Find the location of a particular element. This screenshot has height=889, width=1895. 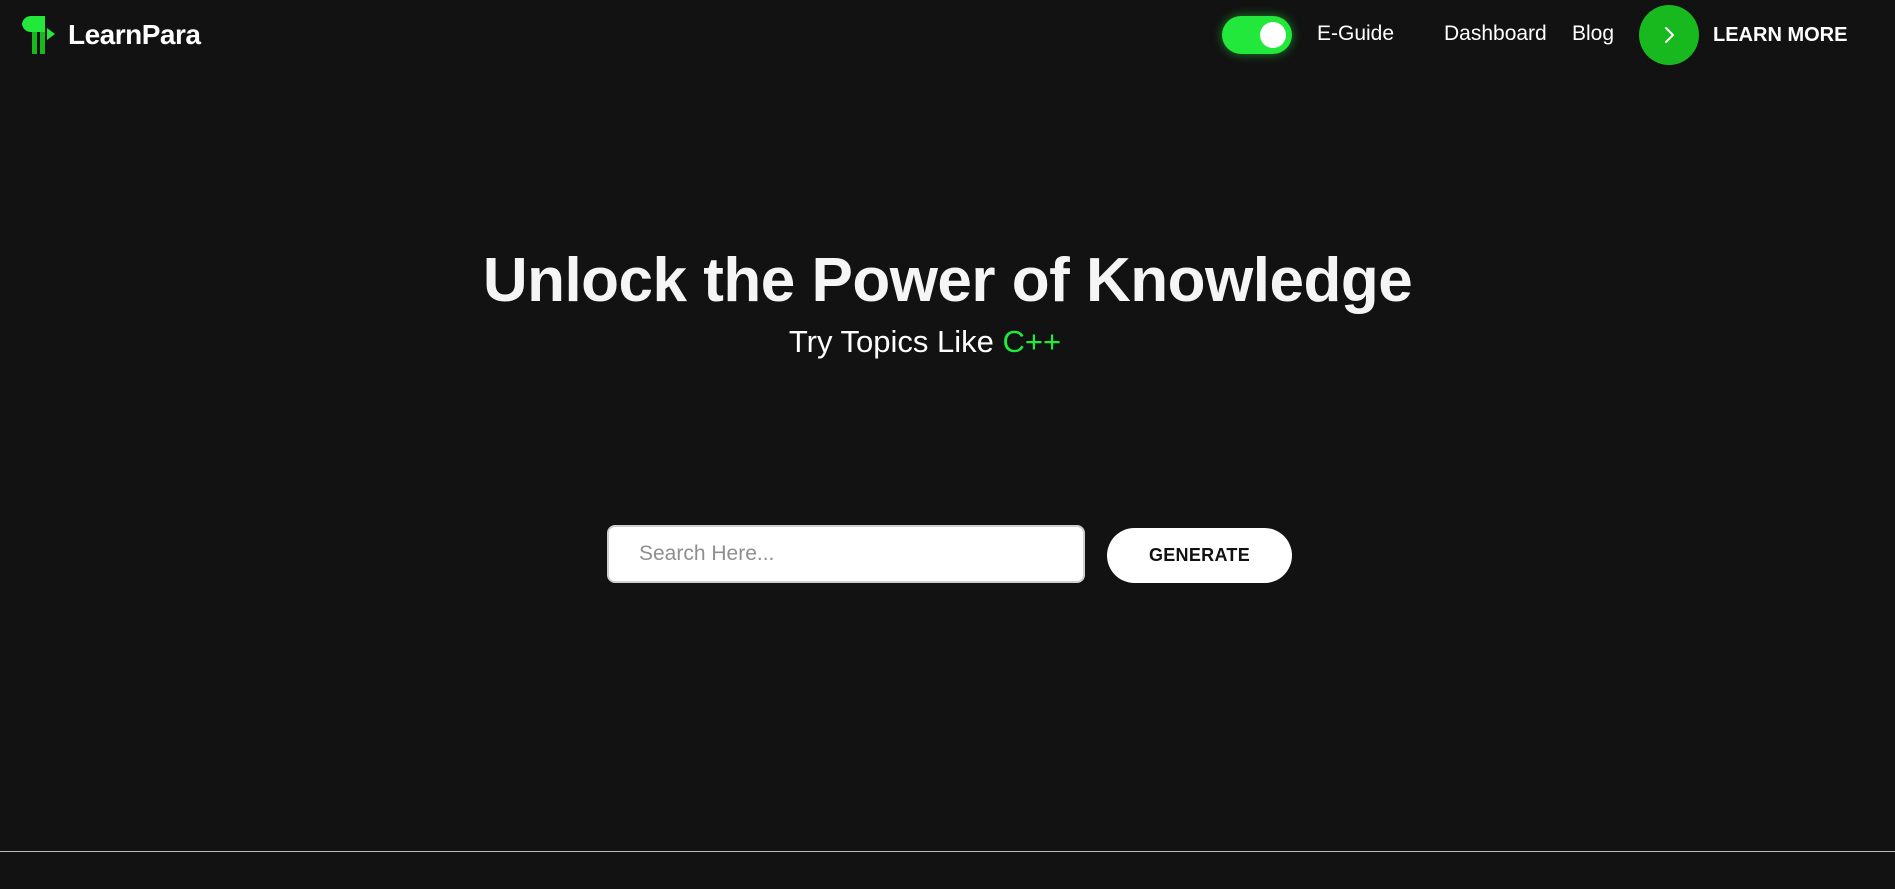

learn-more-button: LEARN MORE is located at coordinates (1743, 35).